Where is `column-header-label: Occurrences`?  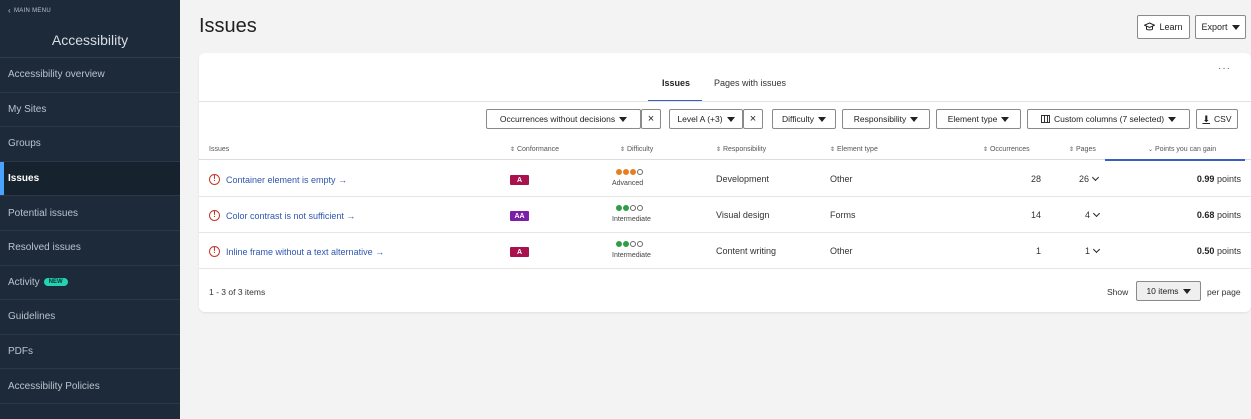 column-header-label: Occurrences is located at coordinates (1009, 149).